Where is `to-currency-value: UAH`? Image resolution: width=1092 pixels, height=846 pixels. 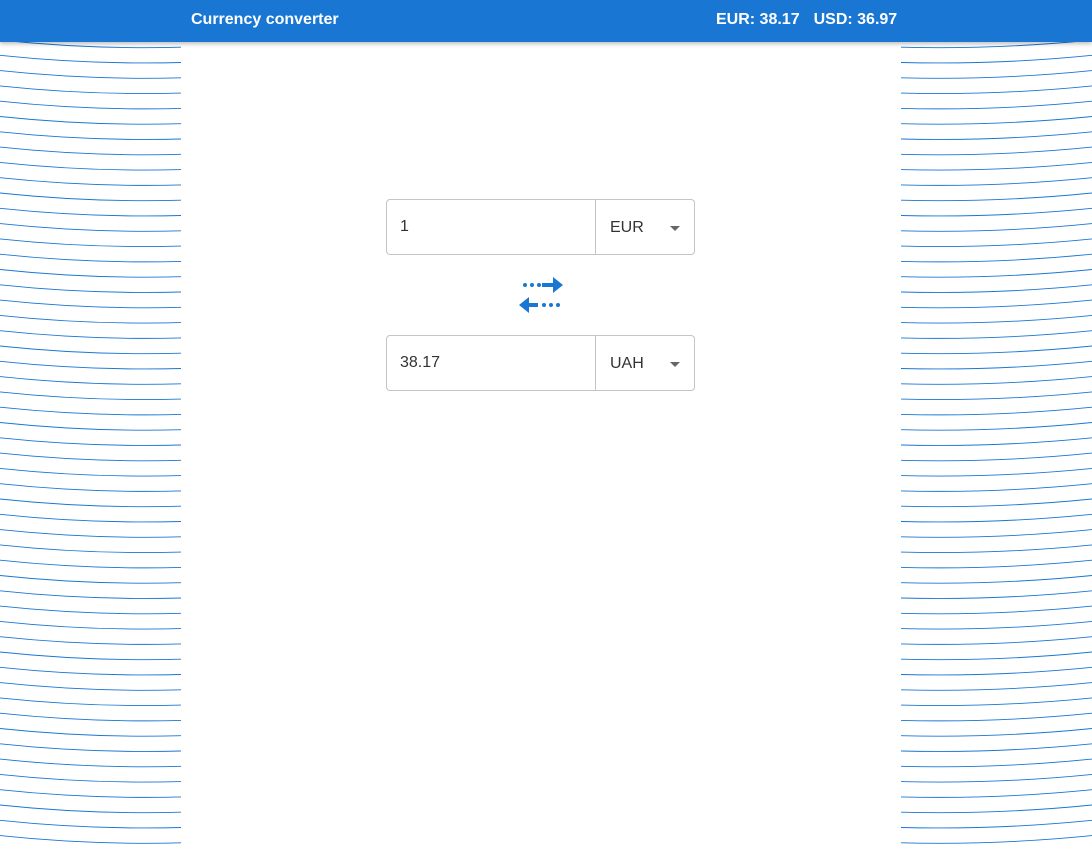
to-currency-value: UAH is located at coordinates (627, 363).